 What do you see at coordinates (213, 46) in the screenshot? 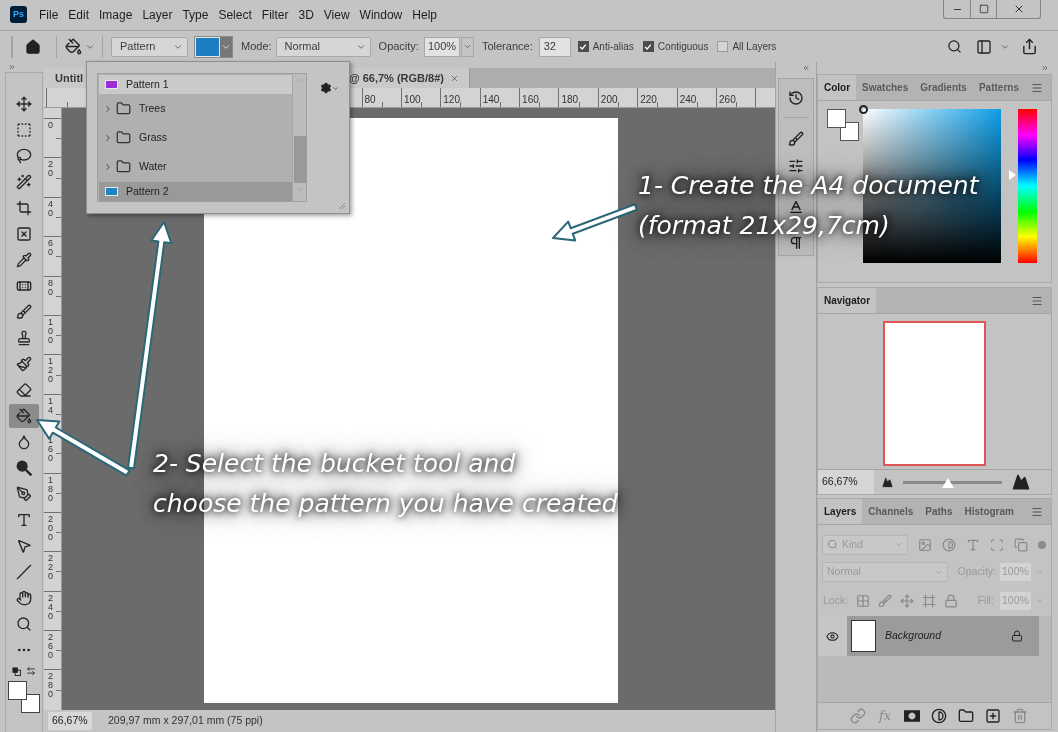
I see `pattern-swatch-button` at bounding box center [213, 46].